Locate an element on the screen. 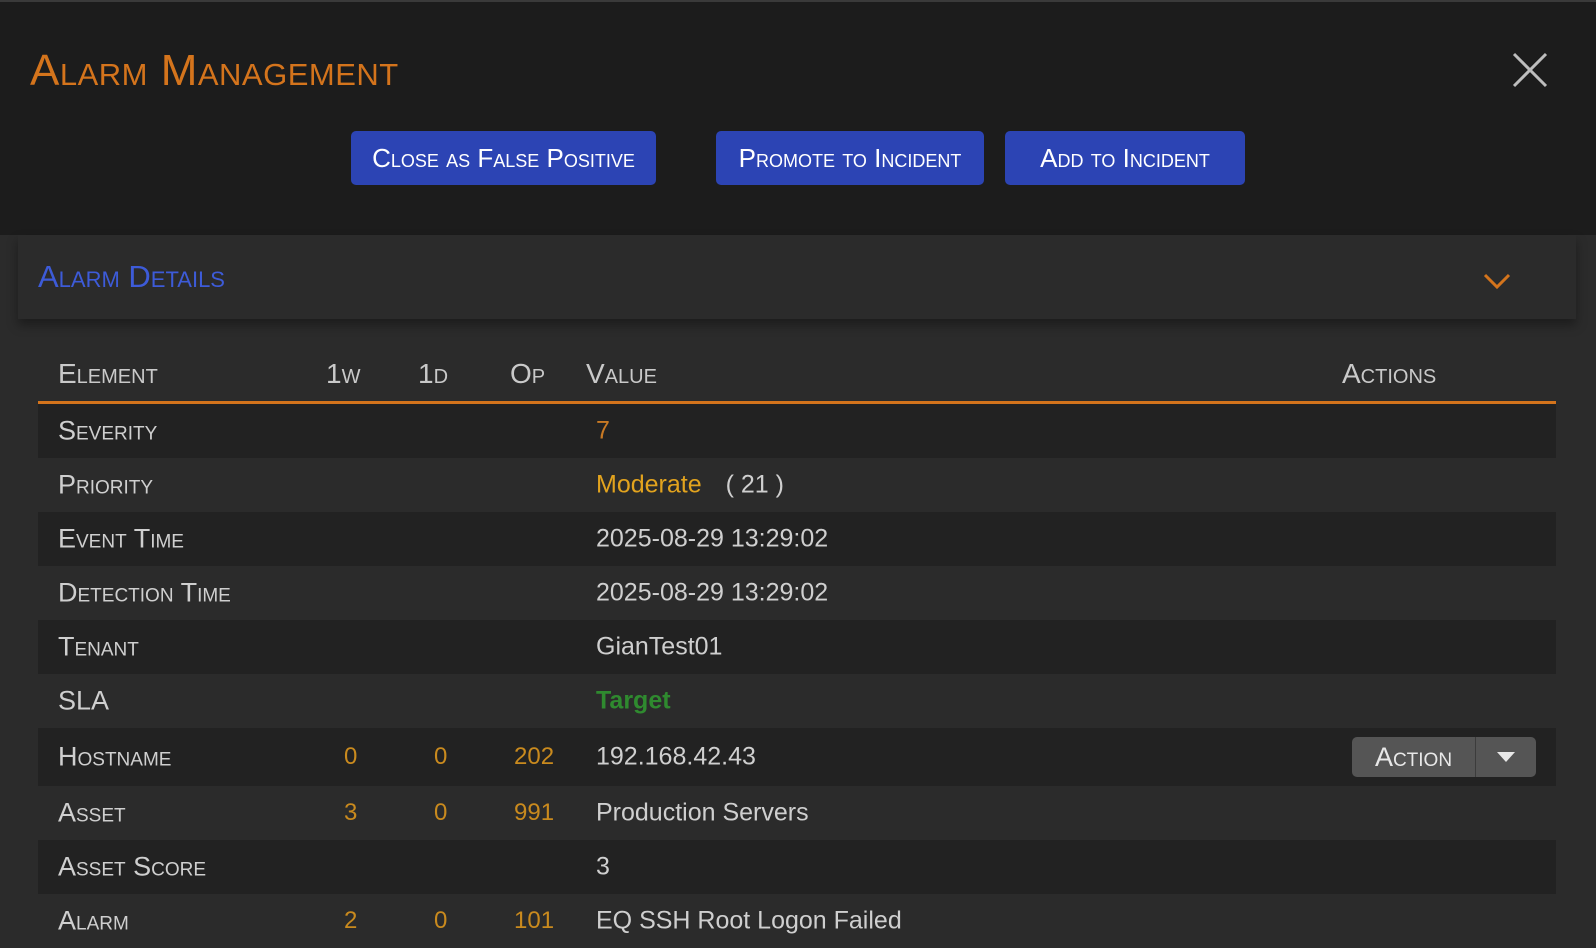 The width and height of the screenshot is (1596, 948). caret-down-icon is located at coordinates (1506, 757).